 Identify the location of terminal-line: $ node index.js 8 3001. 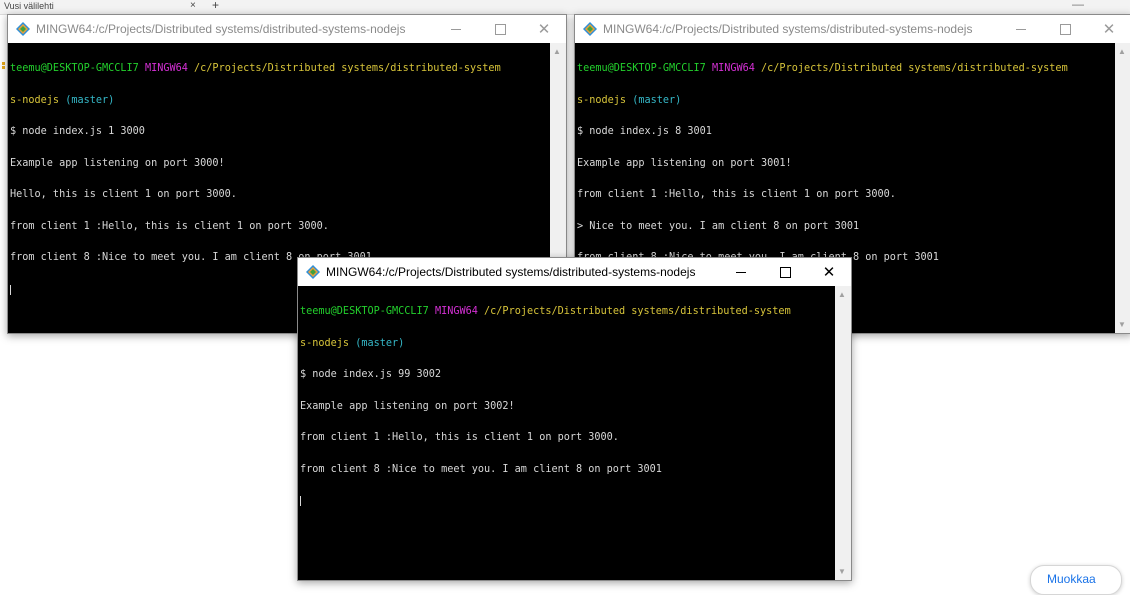
(644, 131).